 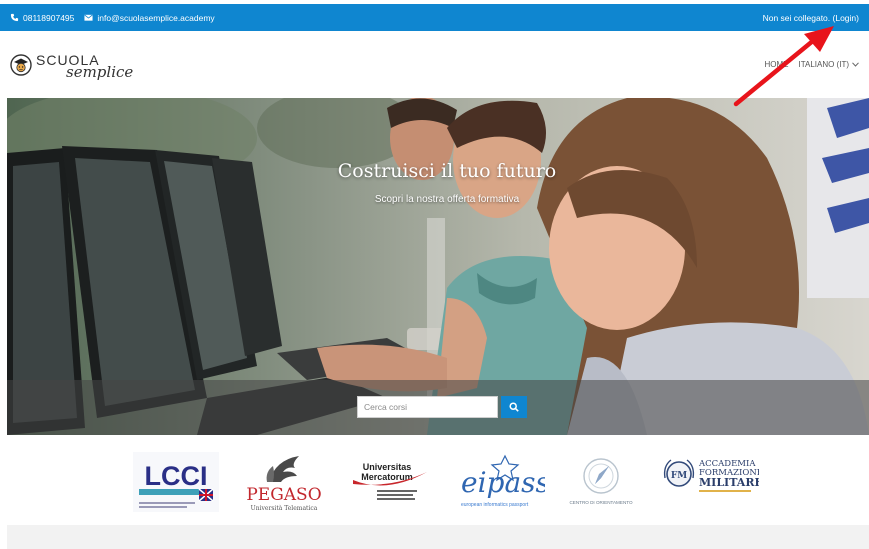 What do you see at coordinates (49, 17) in the screenshot?
I see `phone-number: 08118907495` at bounding box center [49, 17].